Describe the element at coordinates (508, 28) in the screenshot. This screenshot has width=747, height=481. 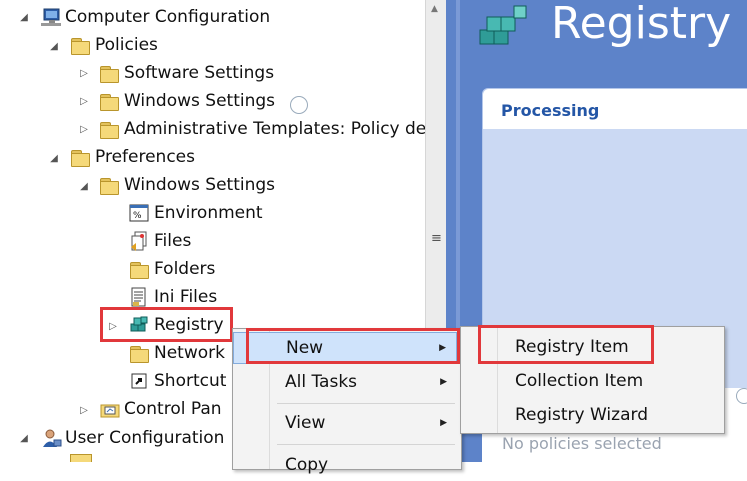
I see `registry-large-icon` at that location.